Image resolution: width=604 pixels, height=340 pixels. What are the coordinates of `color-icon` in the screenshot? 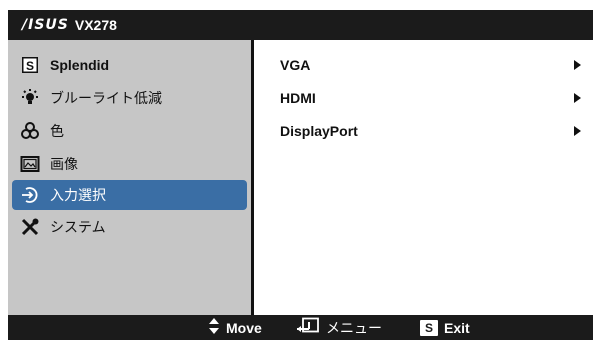 It's located at (30, 131).